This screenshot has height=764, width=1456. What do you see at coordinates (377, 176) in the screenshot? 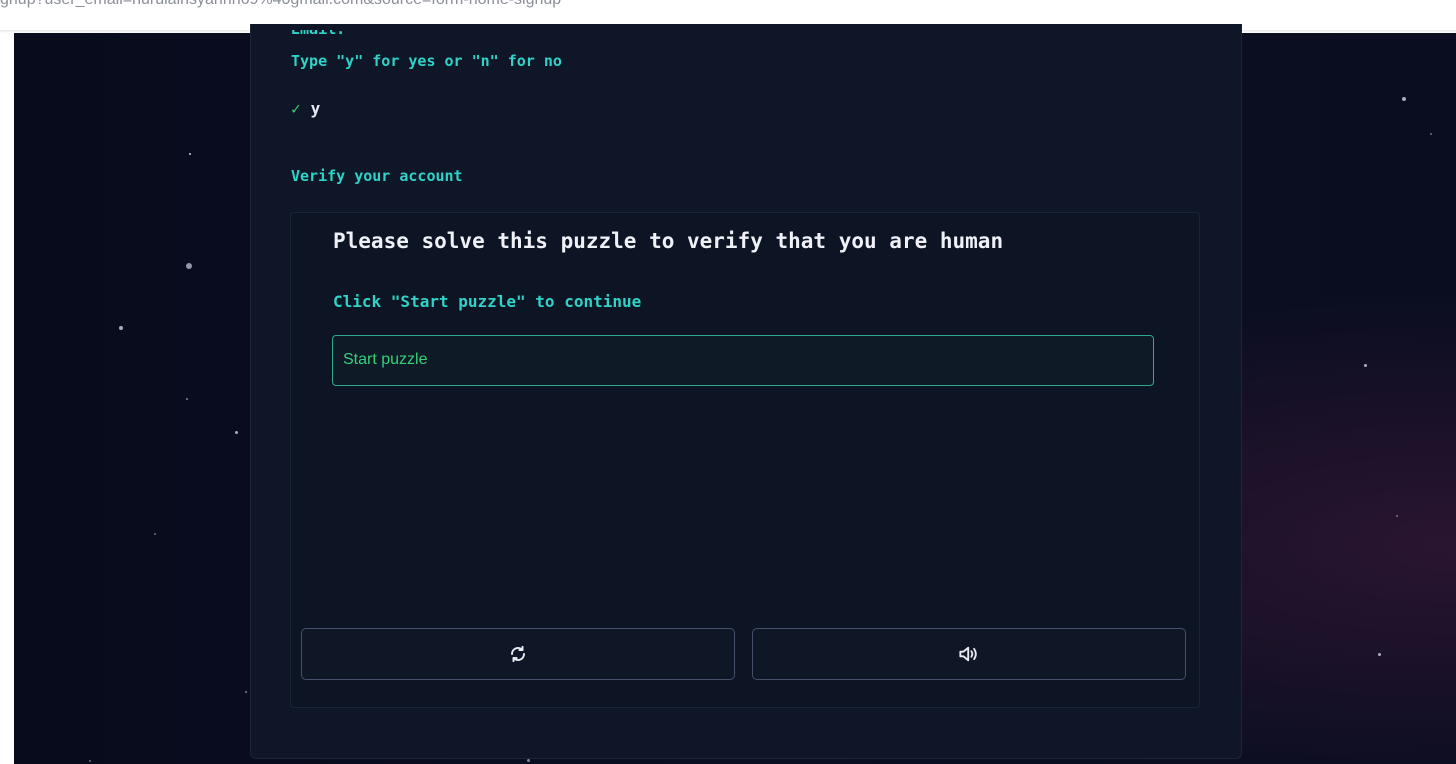
I see `verify-account-heading: Verify your account` at bounding box center [377, 176].